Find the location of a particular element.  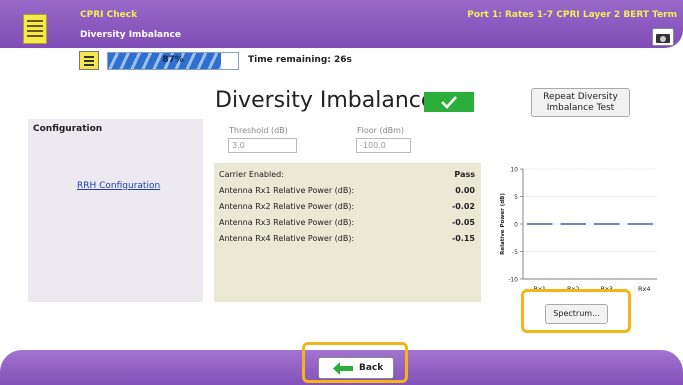

page-subtitle: Diversity Imbalance is located at coordinates (130, 35).